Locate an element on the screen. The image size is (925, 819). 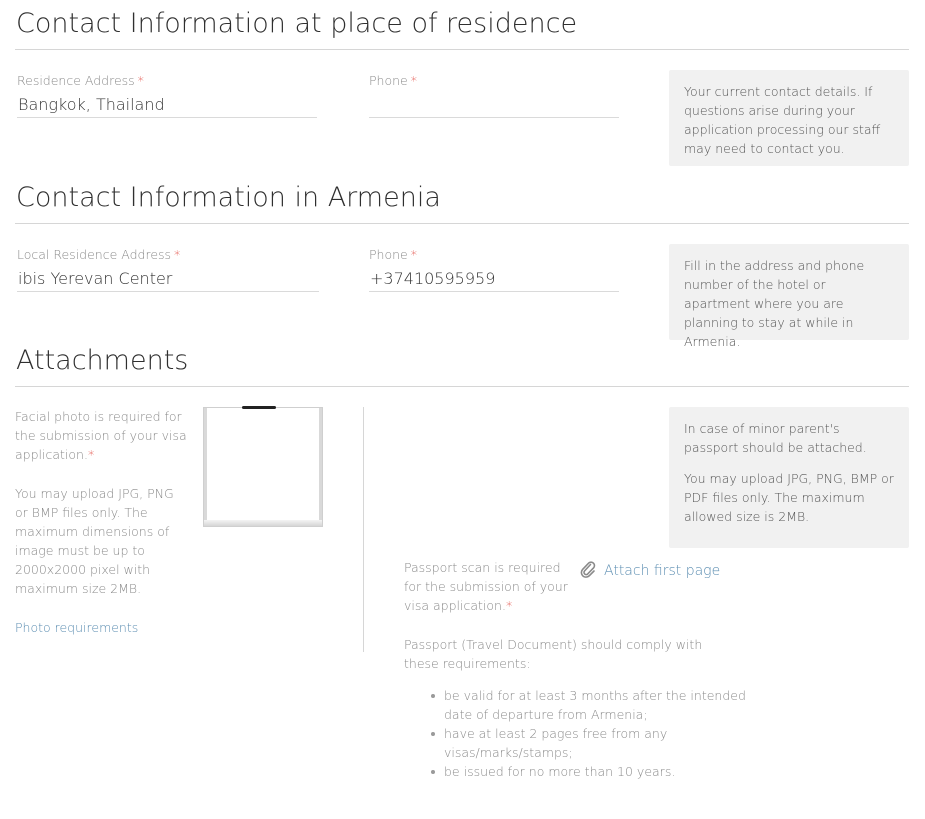
list-item: be issued for no more than 10 years. is located at coordinates (597, 771).